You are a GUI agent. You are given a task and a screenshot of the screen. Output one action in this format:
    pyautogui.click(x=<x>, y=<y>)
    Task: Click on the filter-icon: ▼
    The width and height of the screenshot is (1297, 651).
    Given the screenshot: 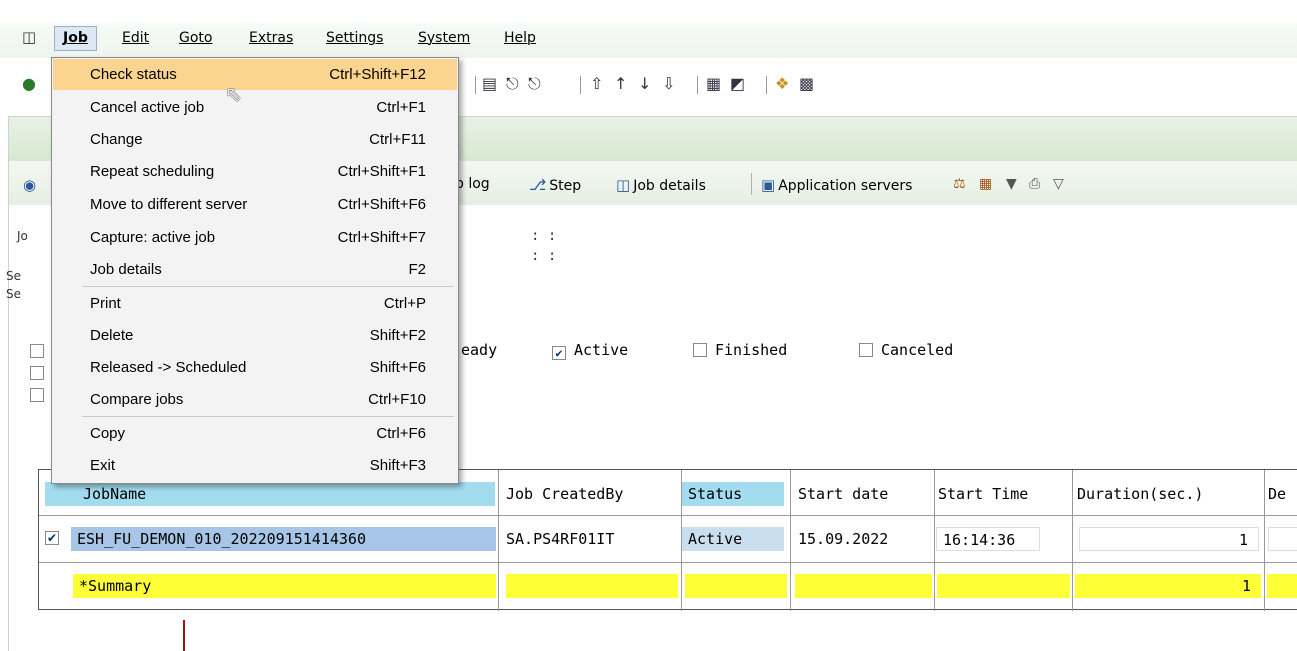 What is the action you would take?
    pyautogui.click(x=1011, y=184)
    